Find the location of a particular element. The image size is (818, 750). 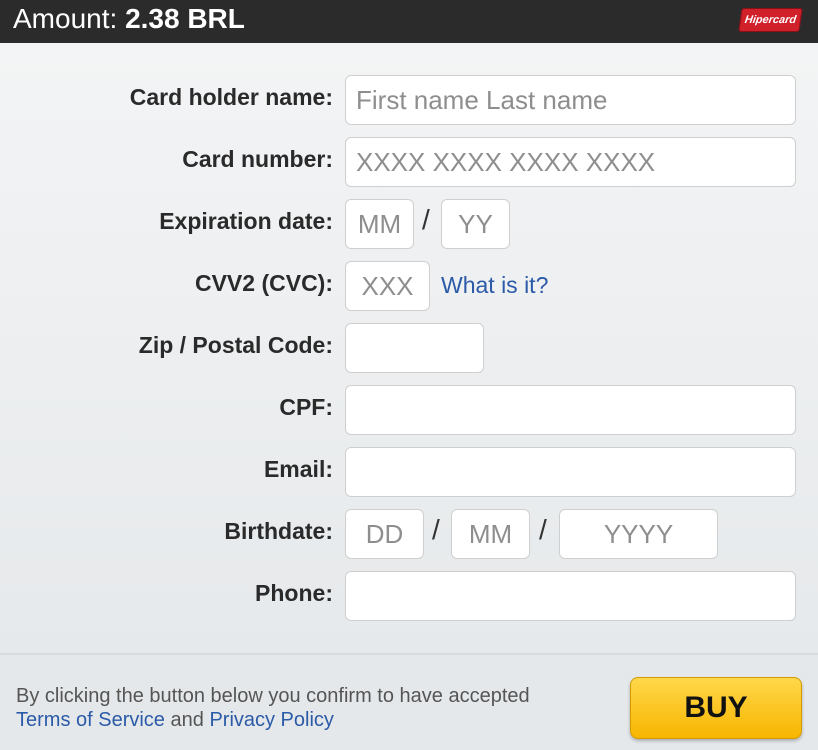

cpf-input is located at coordinates (570, 410).